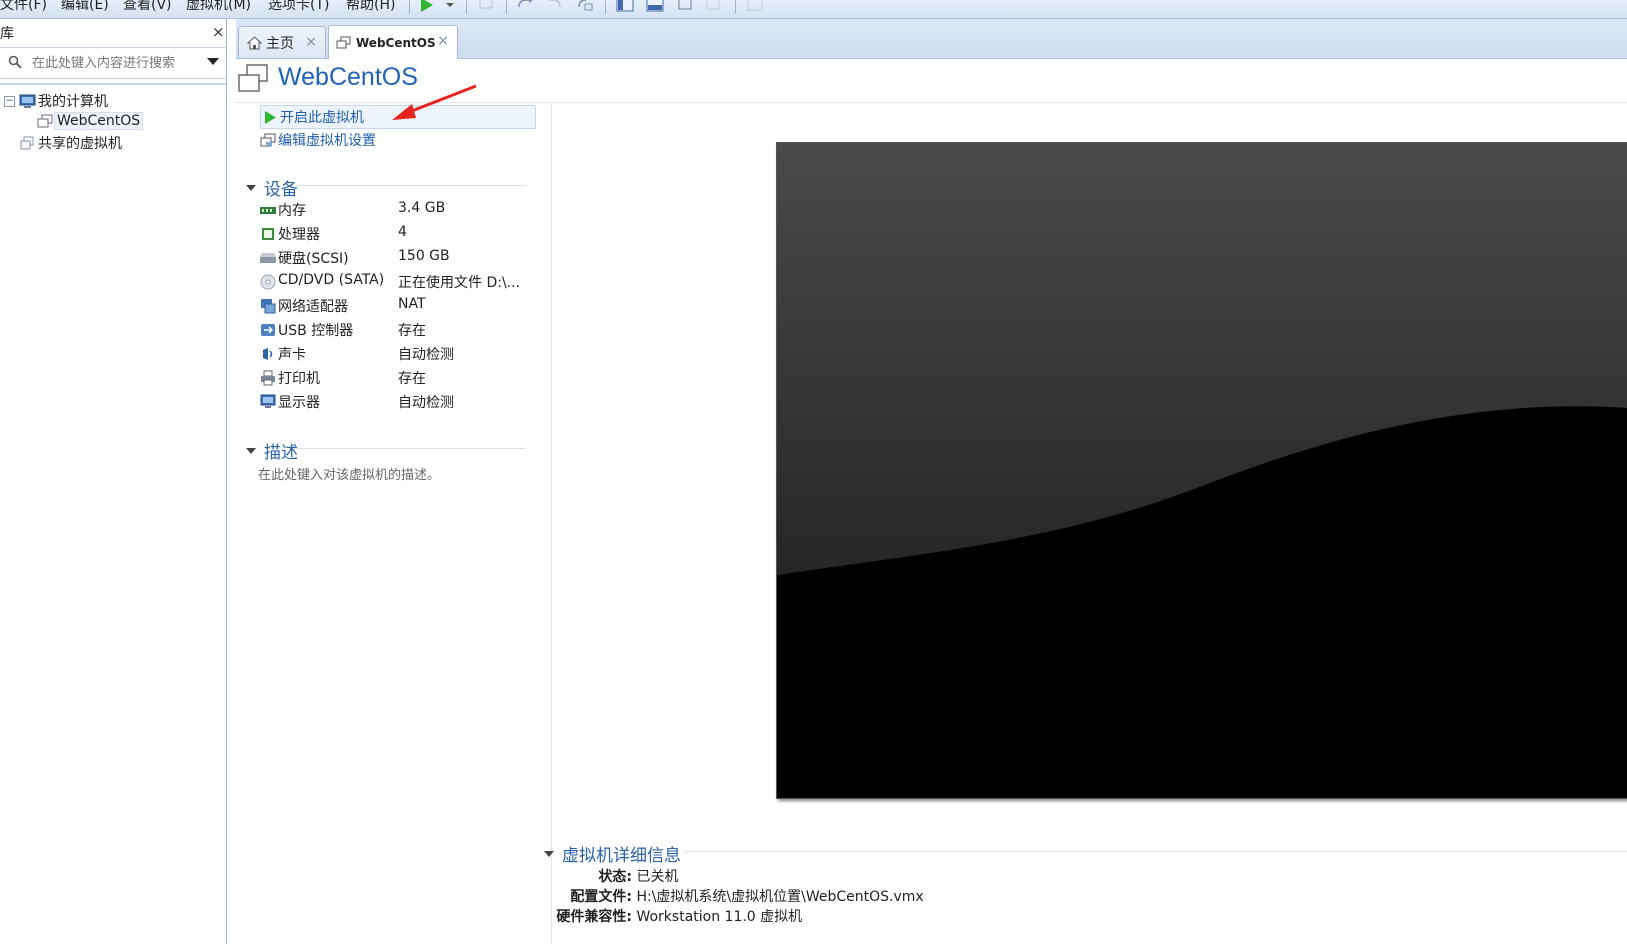  Describe the element at coordinates (349, 473) in the screenshot. I see `description-field: 在此处键入对该虚拟机的描述。` at that location.